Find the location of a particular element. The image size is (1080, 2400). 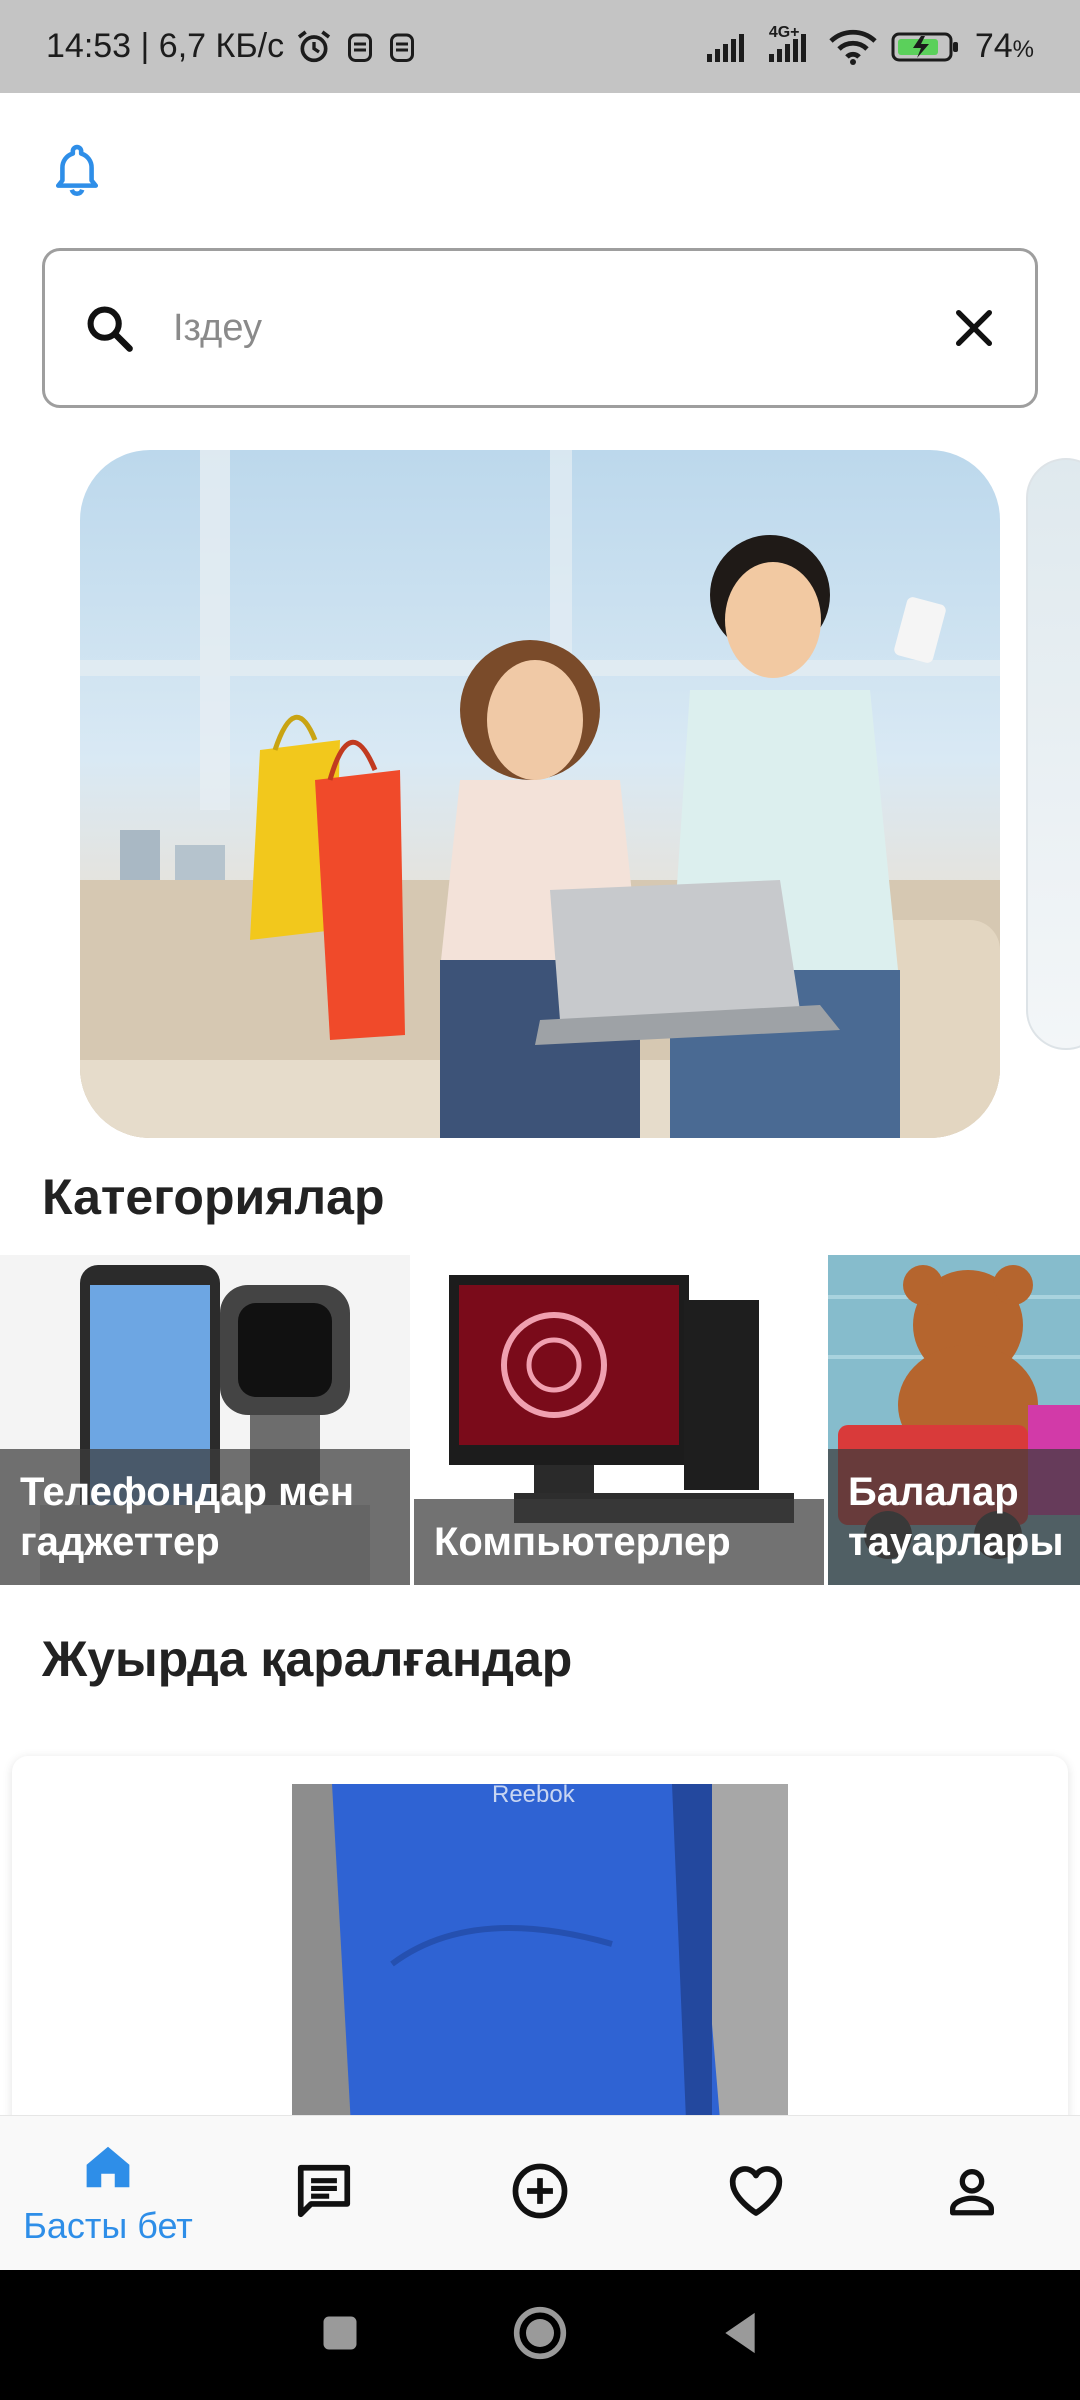

messages-icon is located at coordinates (324, 2193).